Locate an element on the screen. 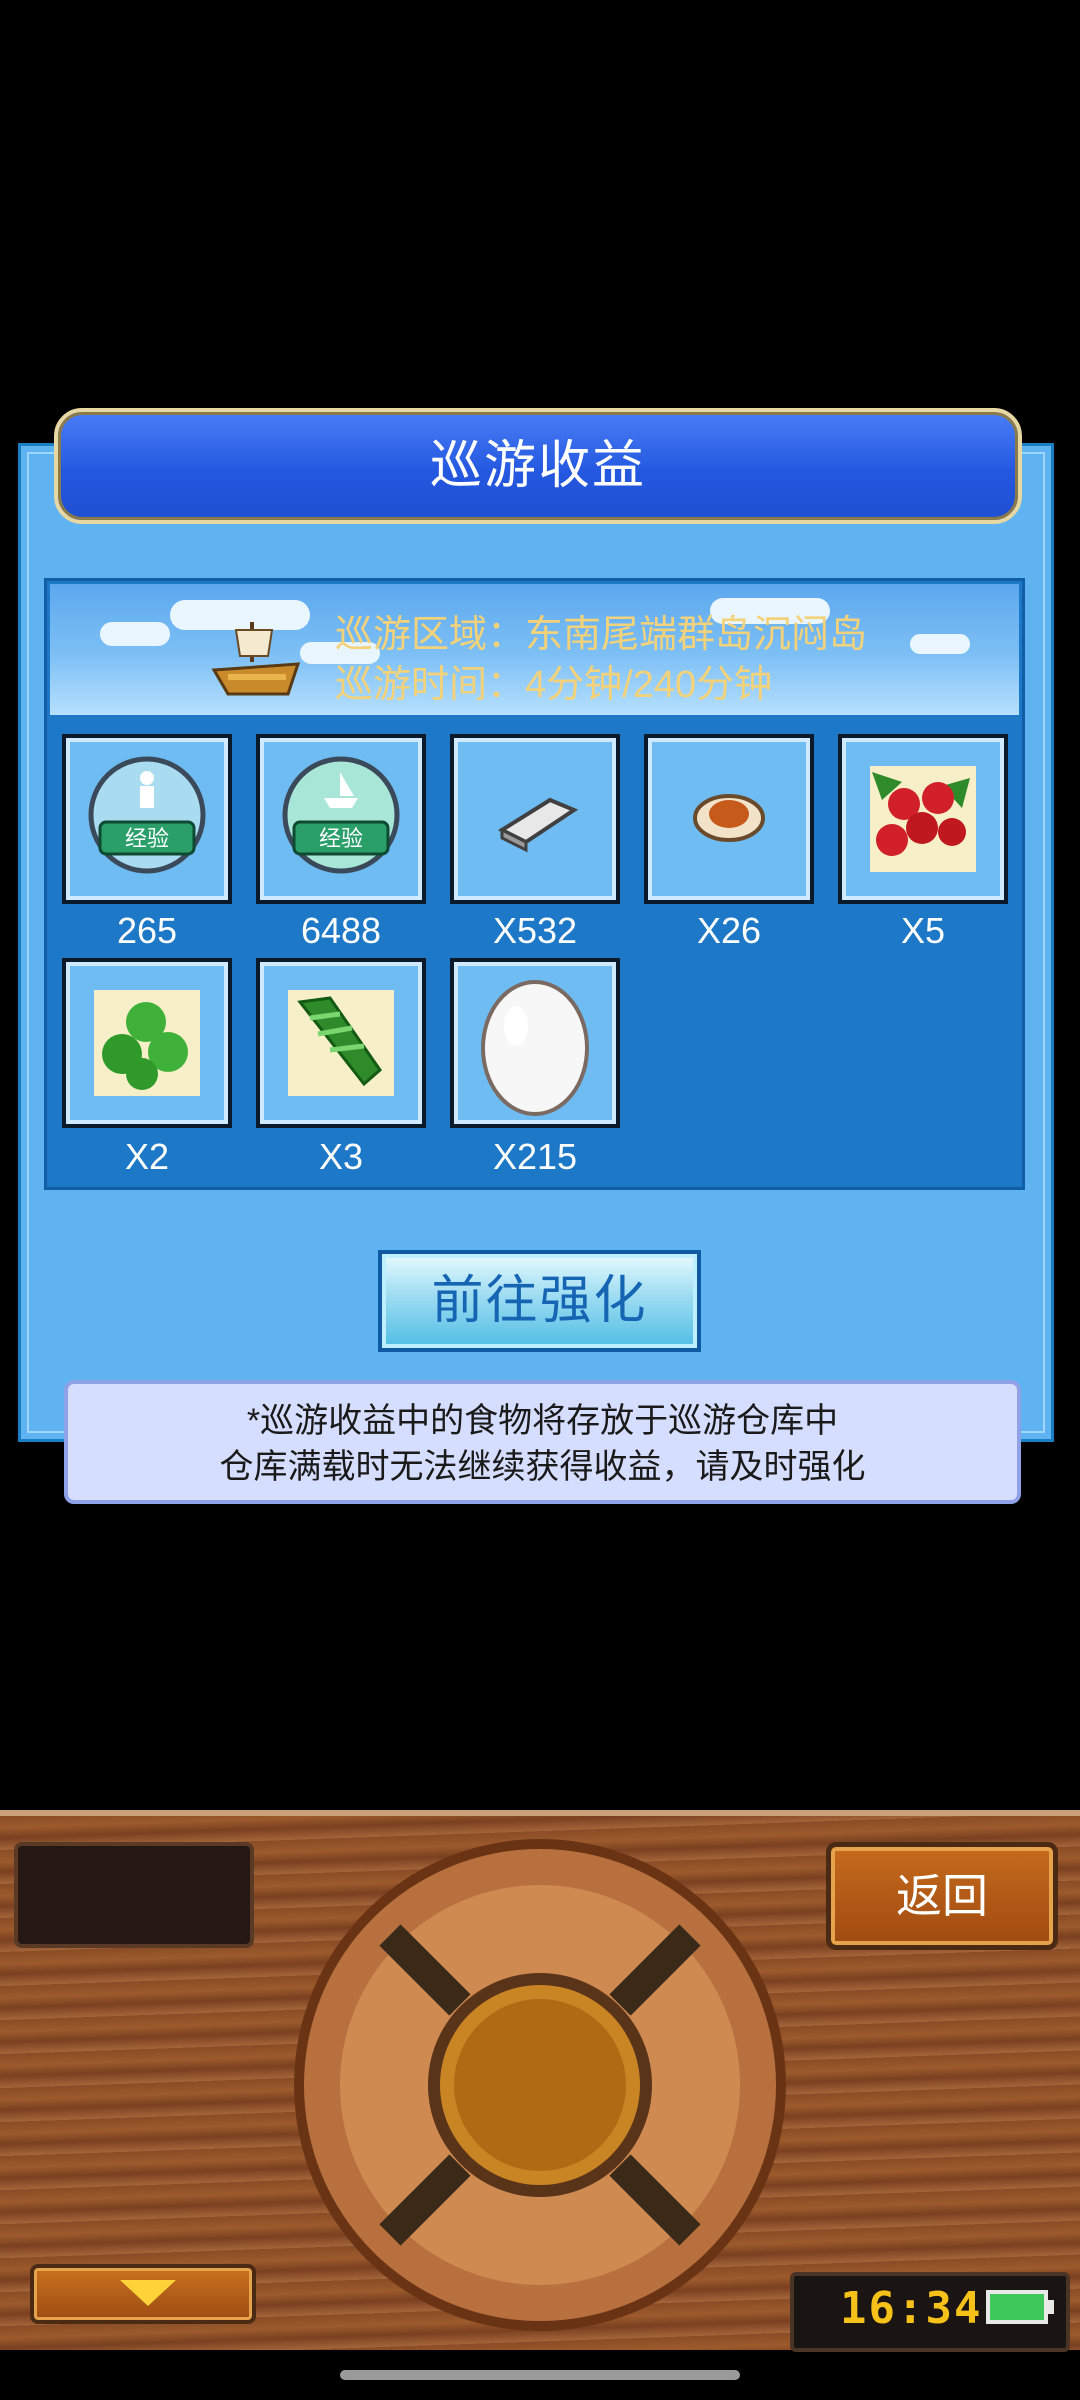 The image size is (1080, 2400). exp-boat-icon: 经验 is located at coordinates (341, 815).